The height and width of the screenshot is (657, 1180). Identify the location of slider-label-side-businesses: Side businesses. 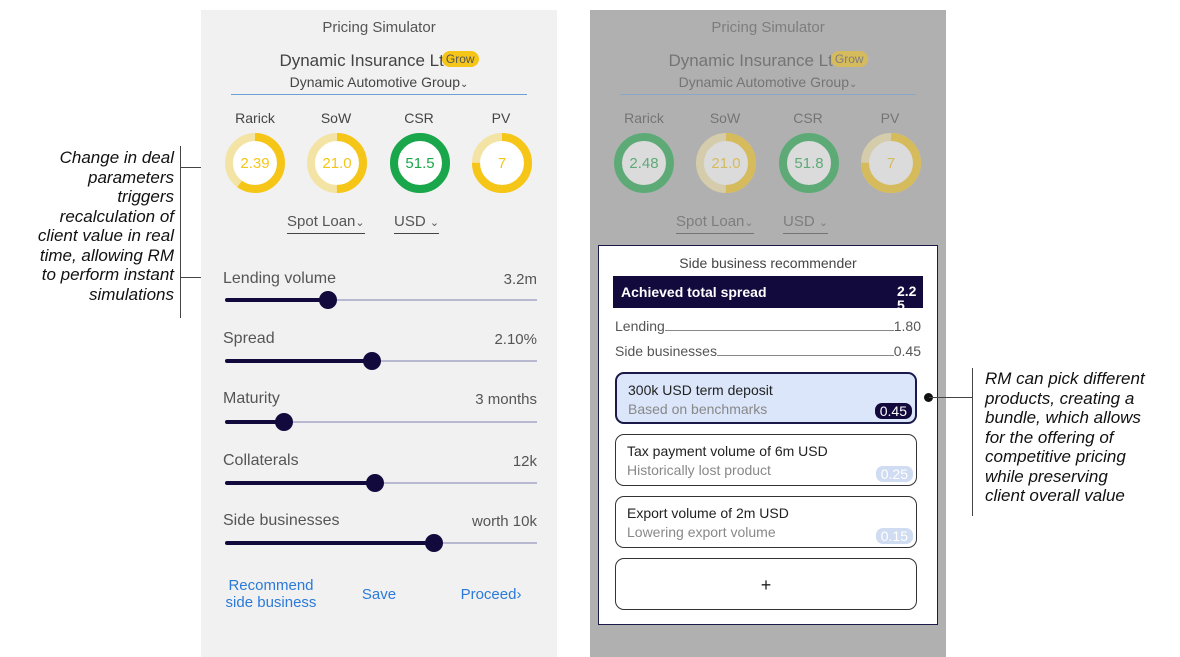
(281, 520).